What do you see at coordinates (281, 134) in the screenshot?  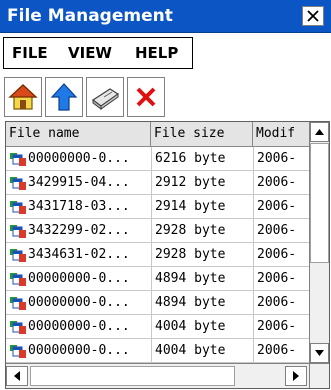 I see `column-header-modified: Modif` at bounding box center [281, 134].